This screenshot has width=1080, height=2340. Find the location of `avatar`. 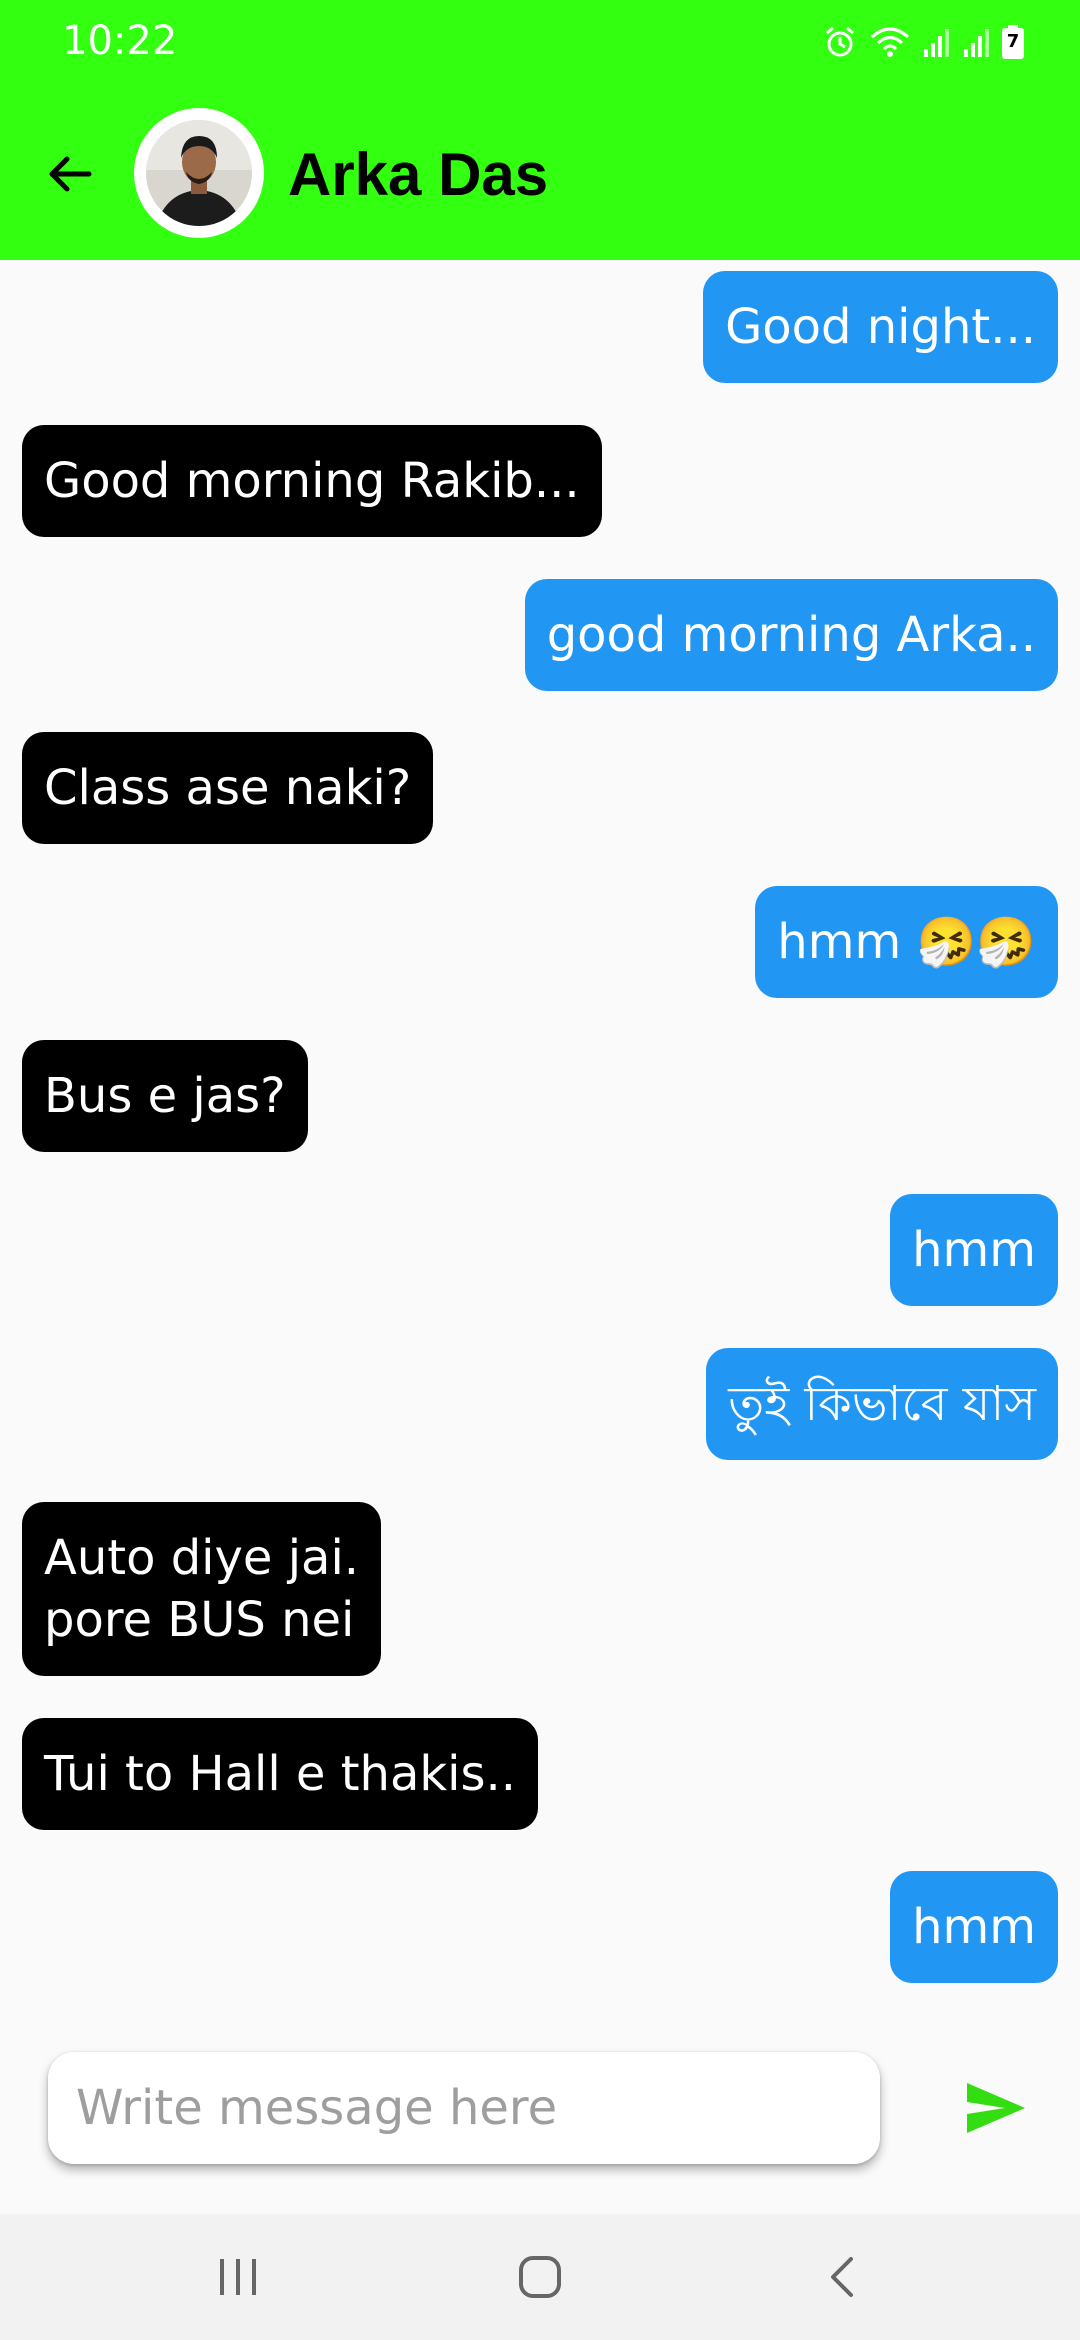

avatar is located at coordinates (199, 173).